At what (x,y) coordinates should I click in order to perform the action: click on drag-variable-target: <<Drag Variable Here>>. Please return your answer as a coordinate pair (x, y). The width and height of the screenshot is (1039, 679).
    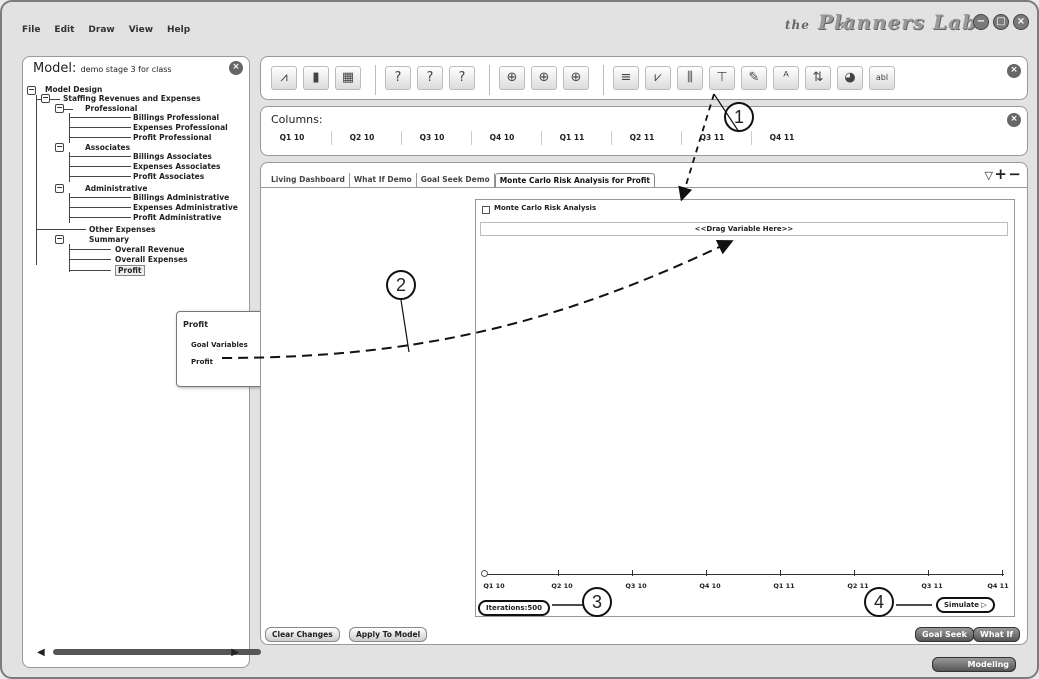
    Looking at the image, I should click on (744, 229).